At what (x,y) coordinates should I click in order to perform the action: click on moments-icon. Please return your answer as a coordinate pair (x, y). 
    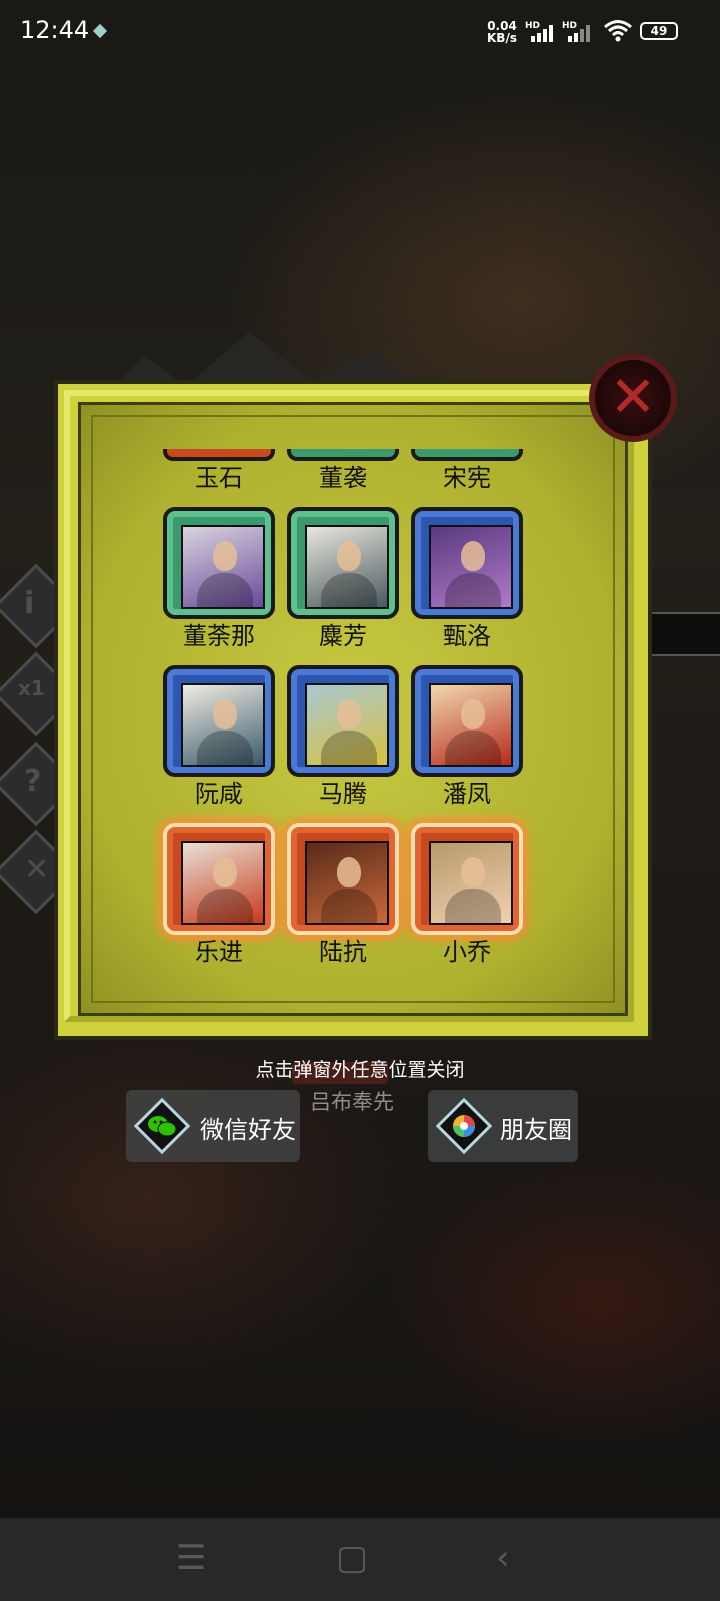
    Looking at the image, I should click on (464, 1126).